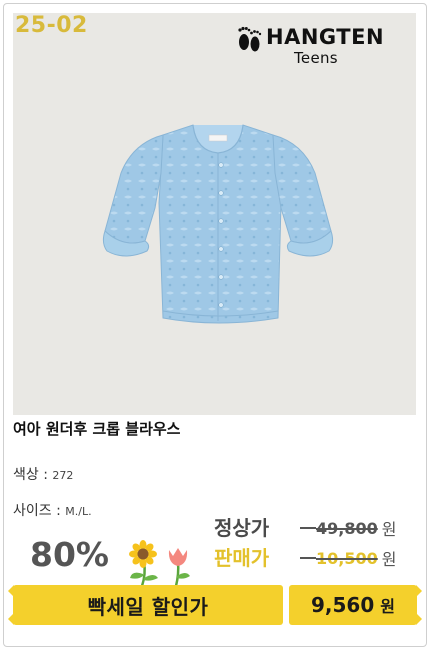 The width and height of the screenshot is (430, 650). I want to click on flash-sale-label: 빡세일 할인가, so click(148, 606).